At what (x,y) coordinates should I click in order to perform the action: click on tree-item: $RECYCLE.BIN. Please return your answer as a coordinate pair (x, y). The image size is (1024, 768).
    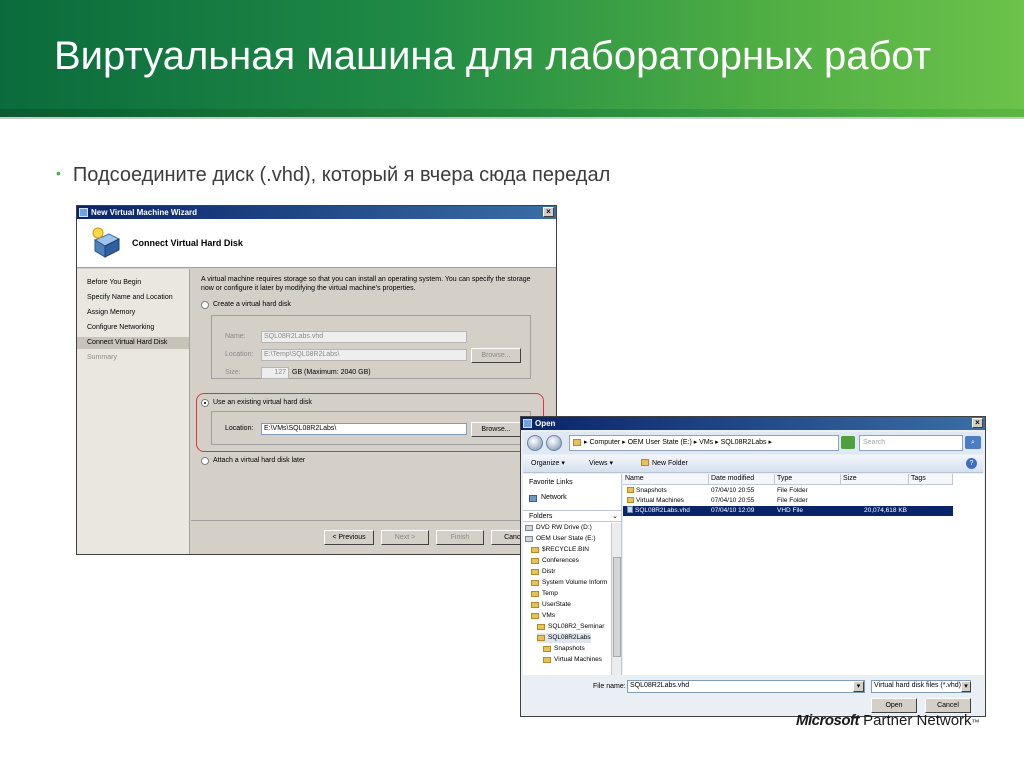
    Looking at the image, I should click on (560, 550).